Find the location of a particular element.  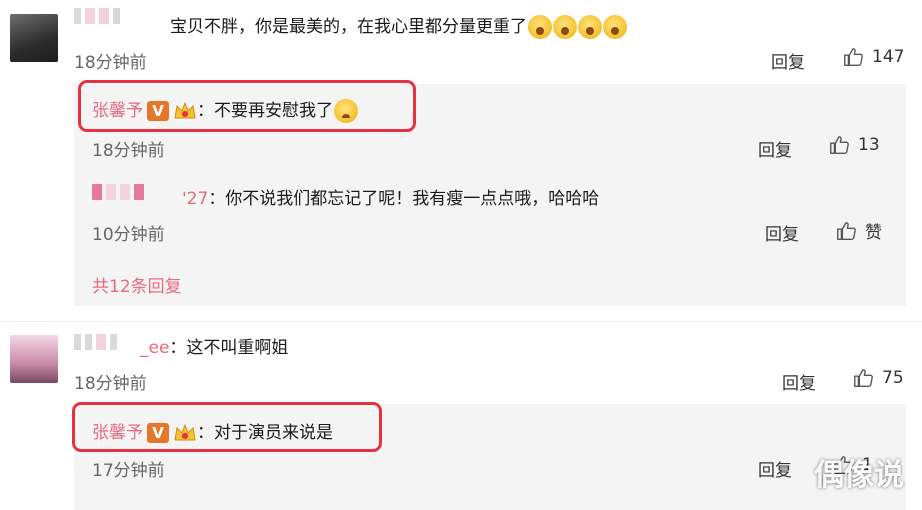

pleading-emoji-icon is located at coordinates (346, 111).